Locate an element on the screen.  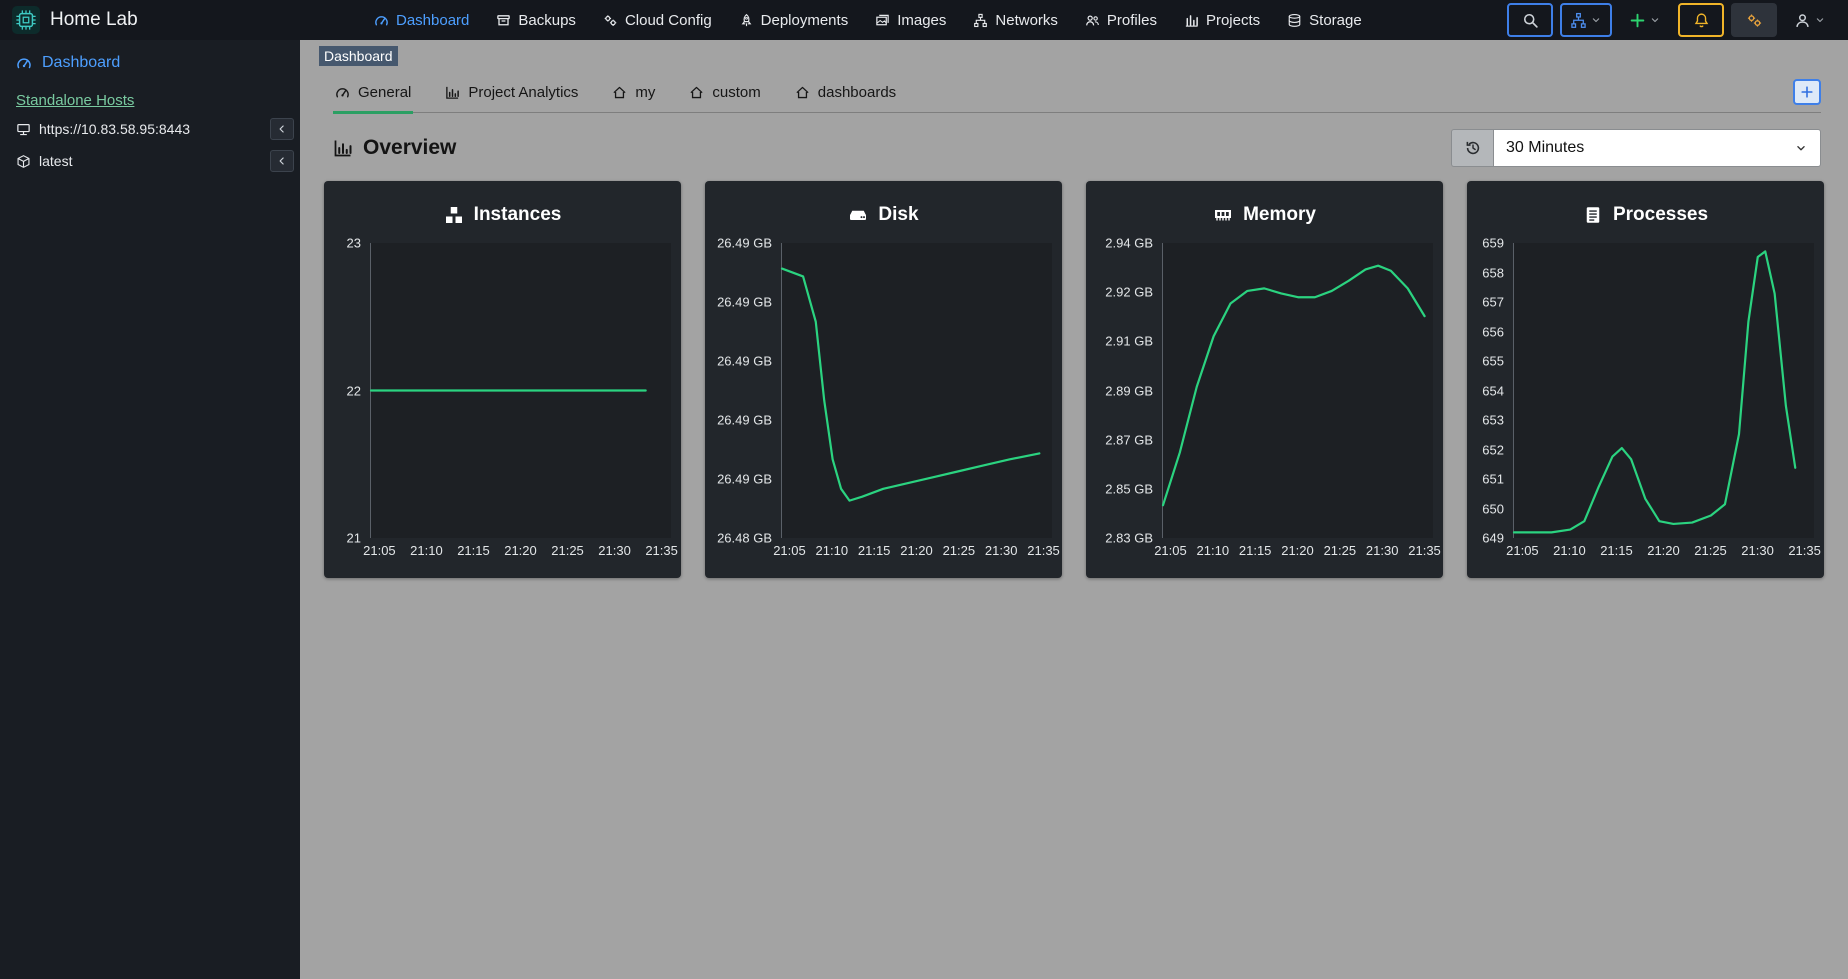
nav-label: Images is located at coordinates (922, 20).